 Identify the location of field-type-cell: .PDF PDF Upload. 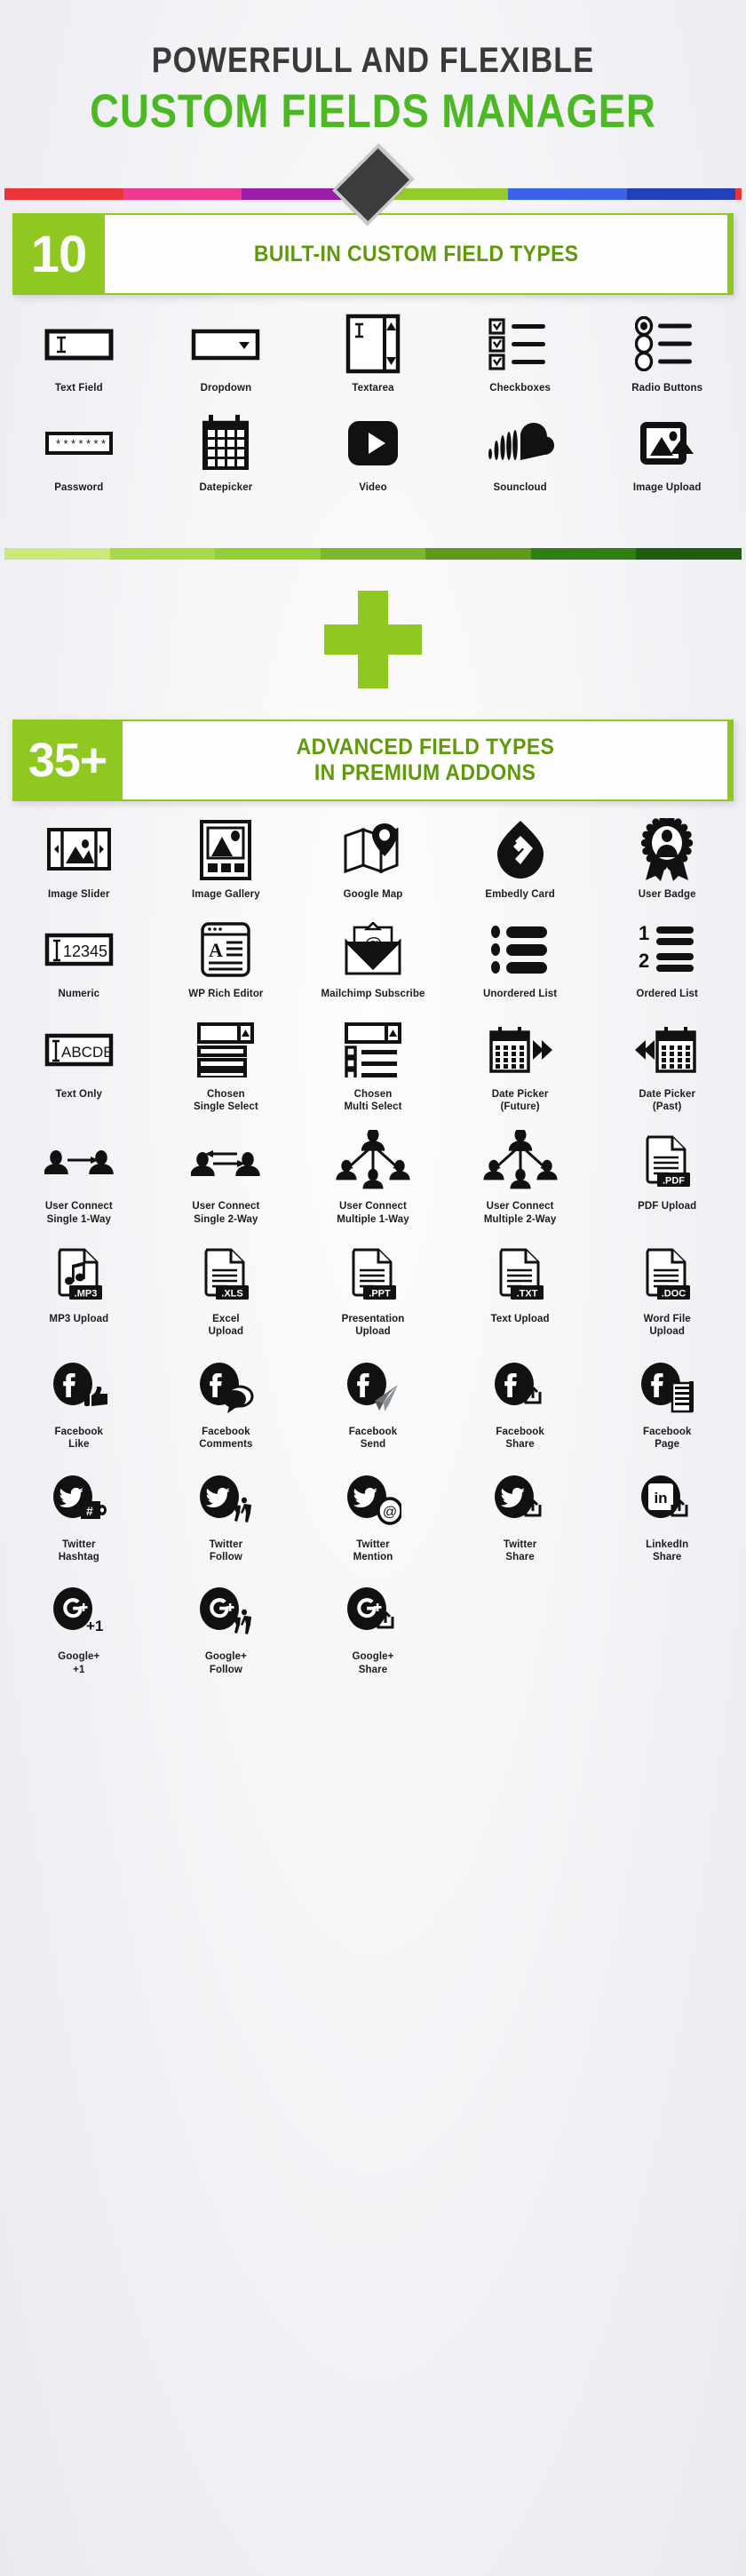
(667, 1177).